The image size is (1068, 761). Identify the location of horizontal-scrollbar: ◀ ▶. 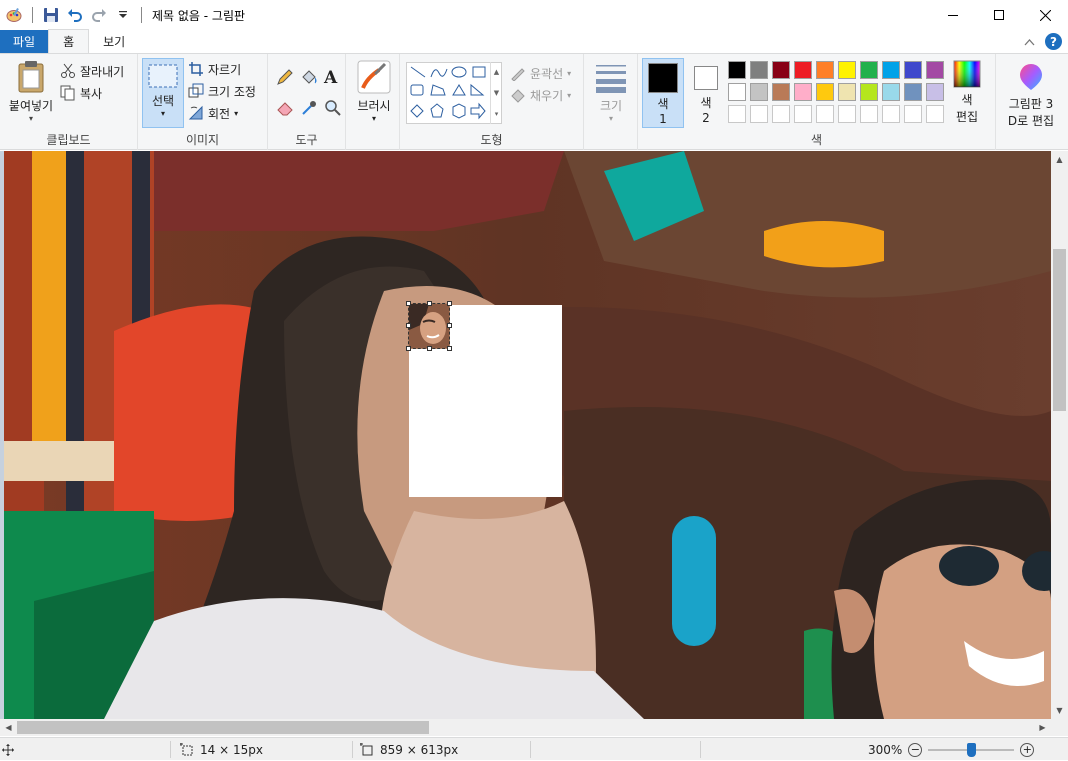
(525, 727).